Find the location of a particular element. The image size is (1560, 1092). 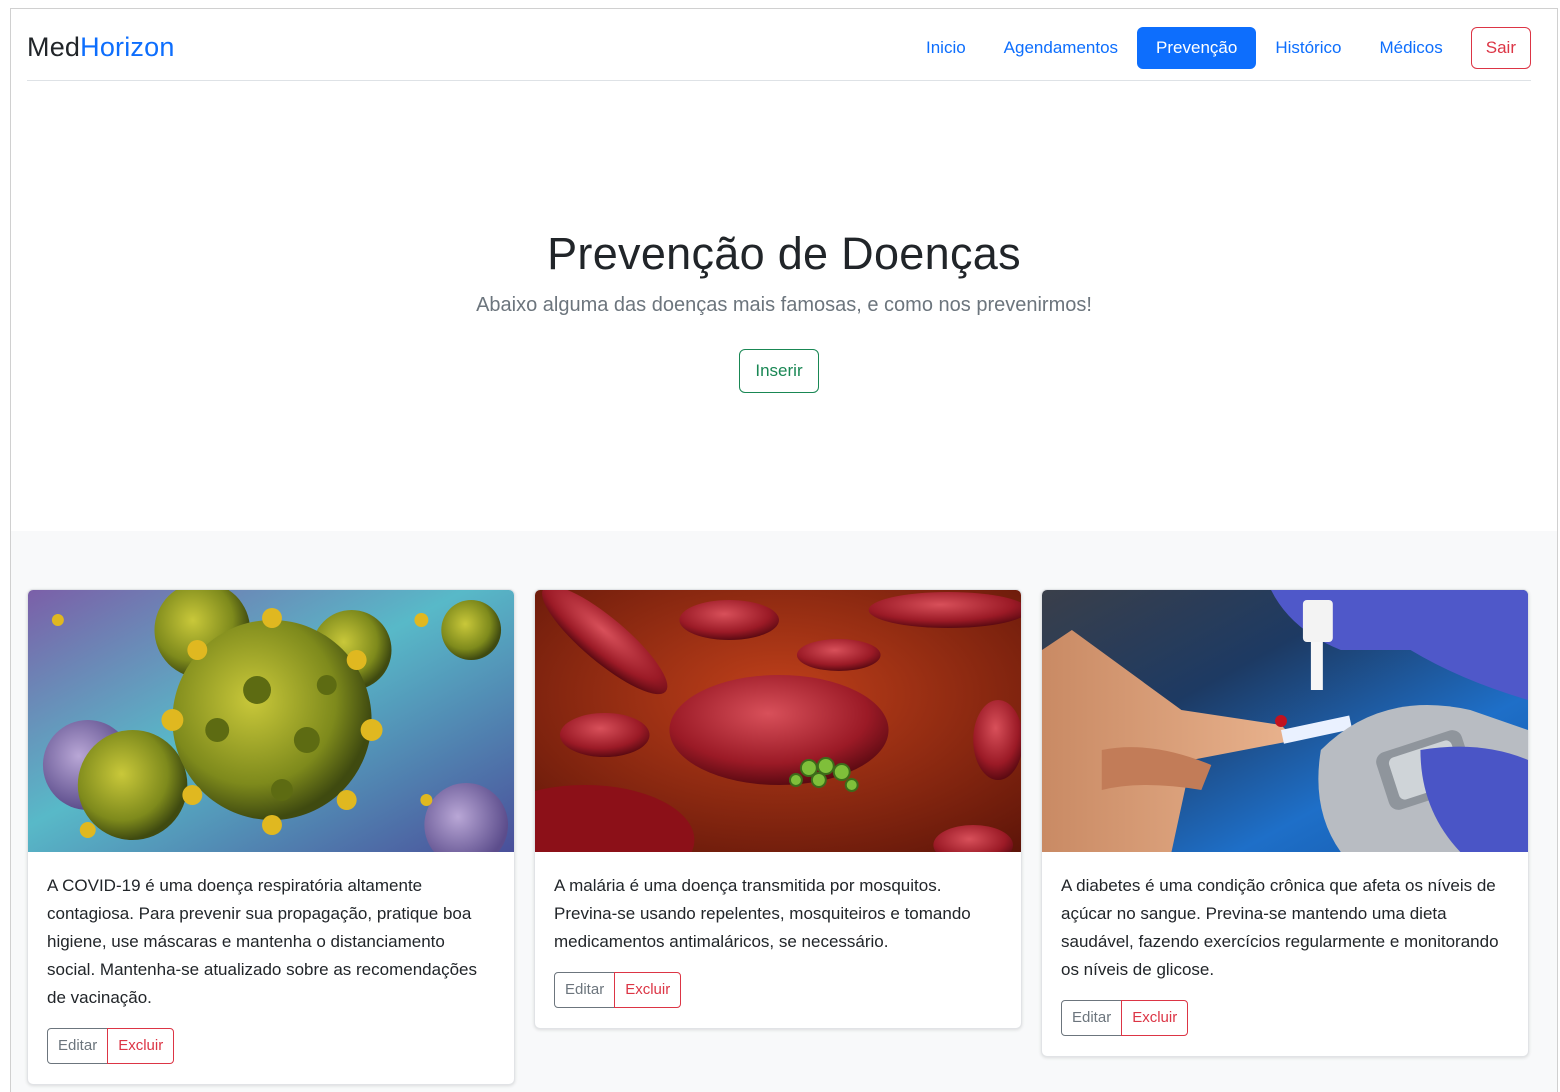

nav-link-prevencao: Prevenção is located at coordinates (1197, 47).